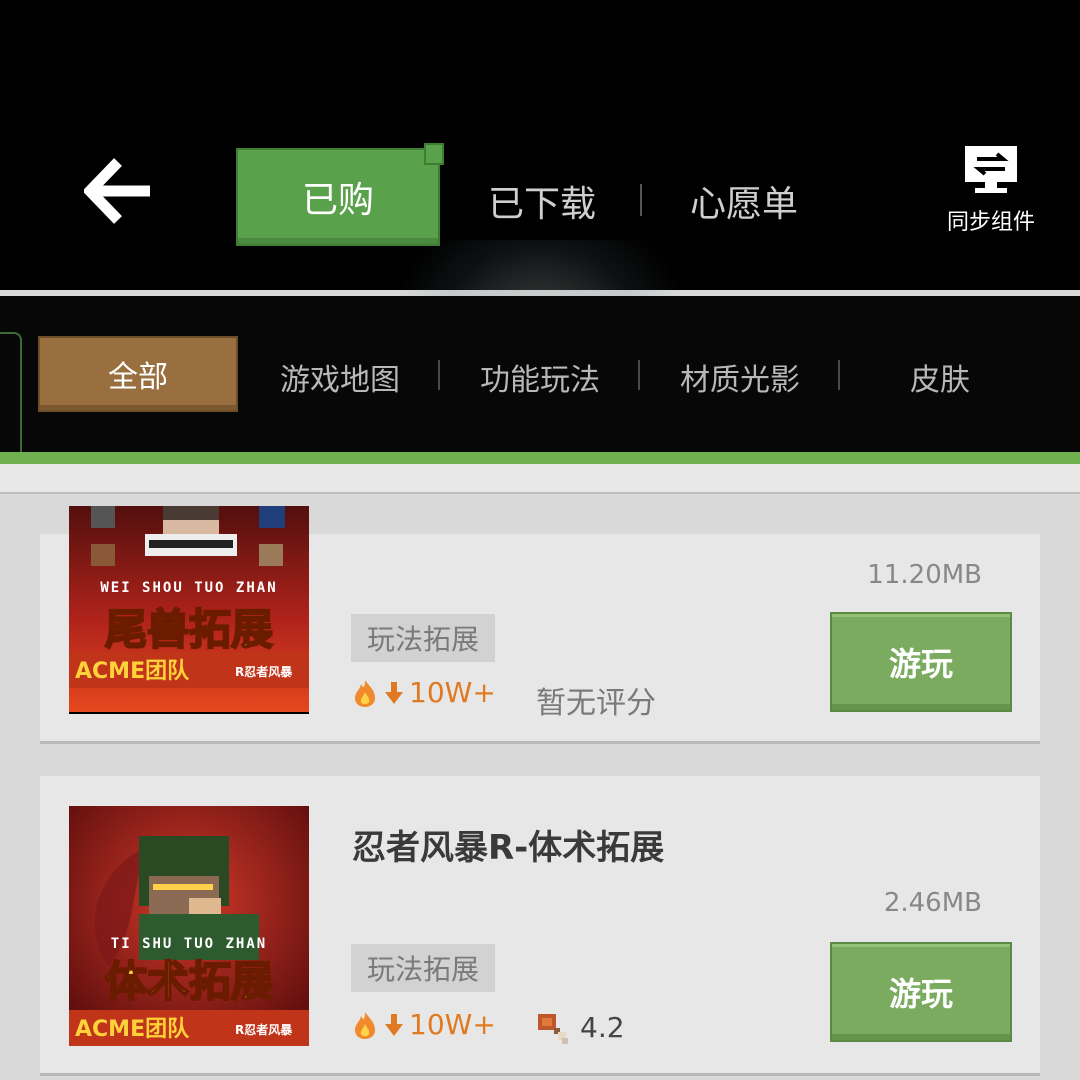 The height and width of the screenshot is (1080, 1080). Describe the element at coordinates (740, 377) in the screenshot. I see `category-textures: 材质光影` at that location.